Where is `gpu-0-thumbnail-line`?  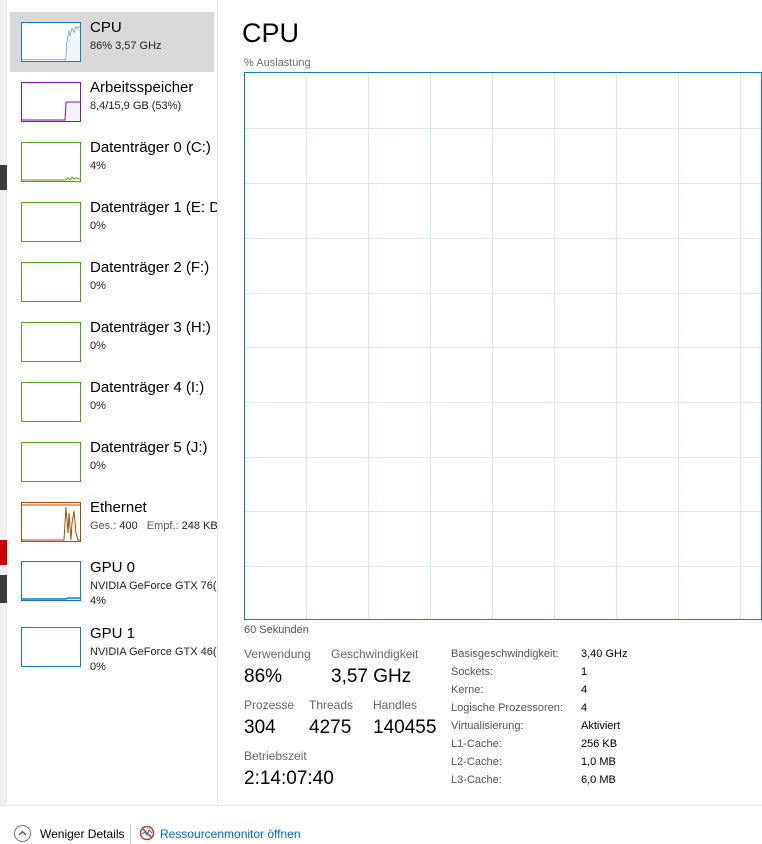 gpu-0-thumbnail-line is located at coordinates (51, 598).